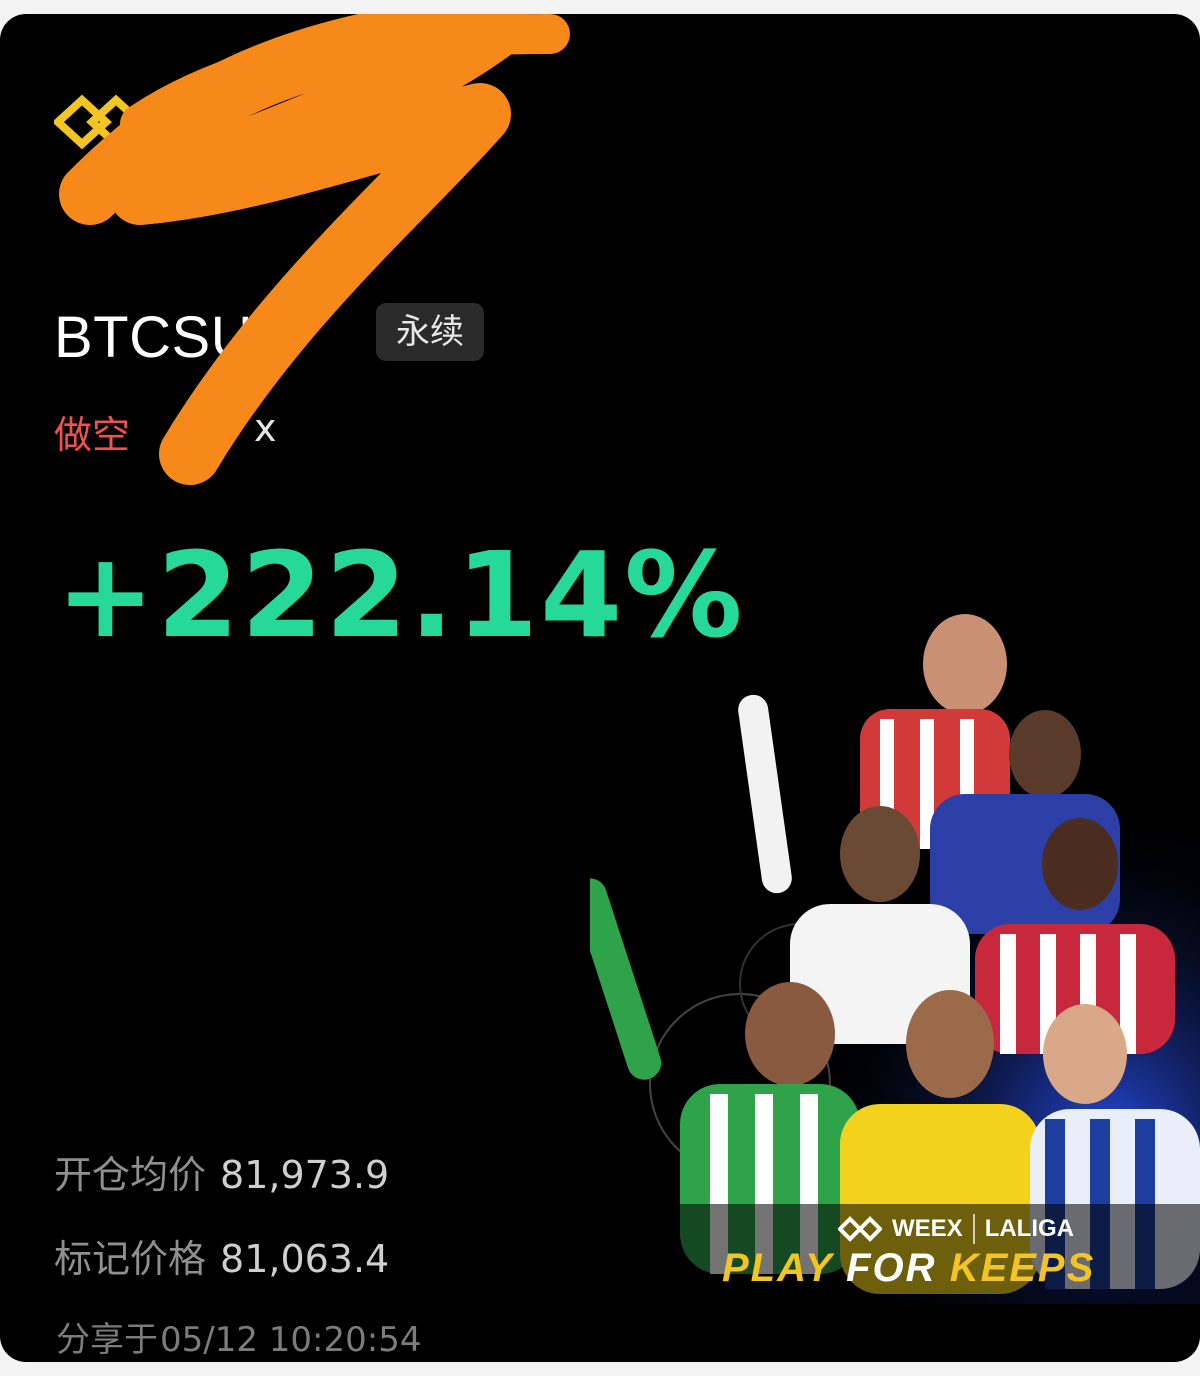  Describe the element at coordinates (173, 337) in the screenshot. I see `symbol-title: BTCSUS` at that location.